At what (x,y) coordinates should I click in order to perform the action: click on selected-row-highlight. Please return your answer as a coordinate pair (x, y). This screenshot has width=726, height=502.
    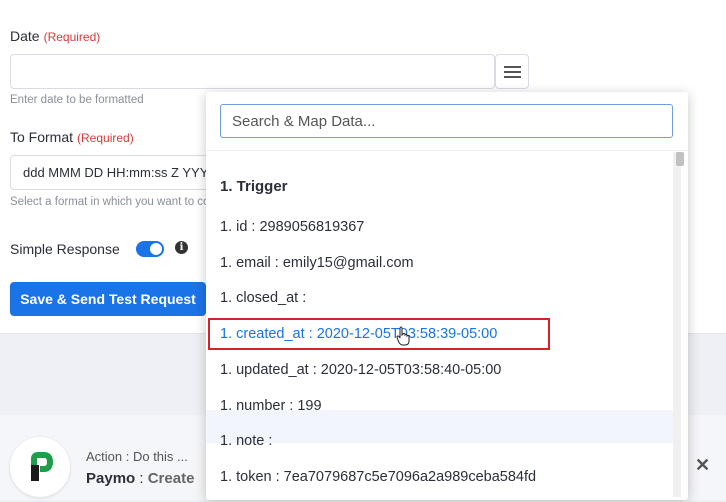
    Looking at the image, I should click on (440, 426).